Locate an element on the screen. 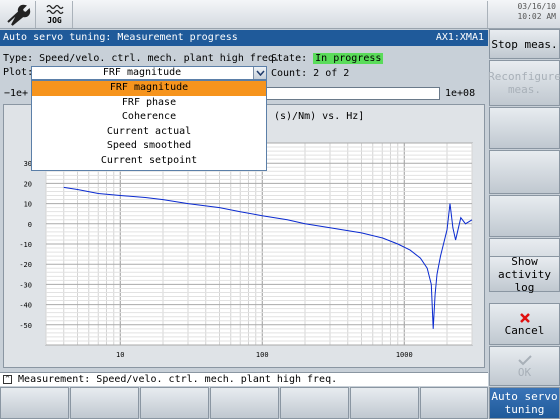 The height and width of the screenshot is (419, 560). show-activity-log-button: Show activity log is located at coordinates (524, 274).